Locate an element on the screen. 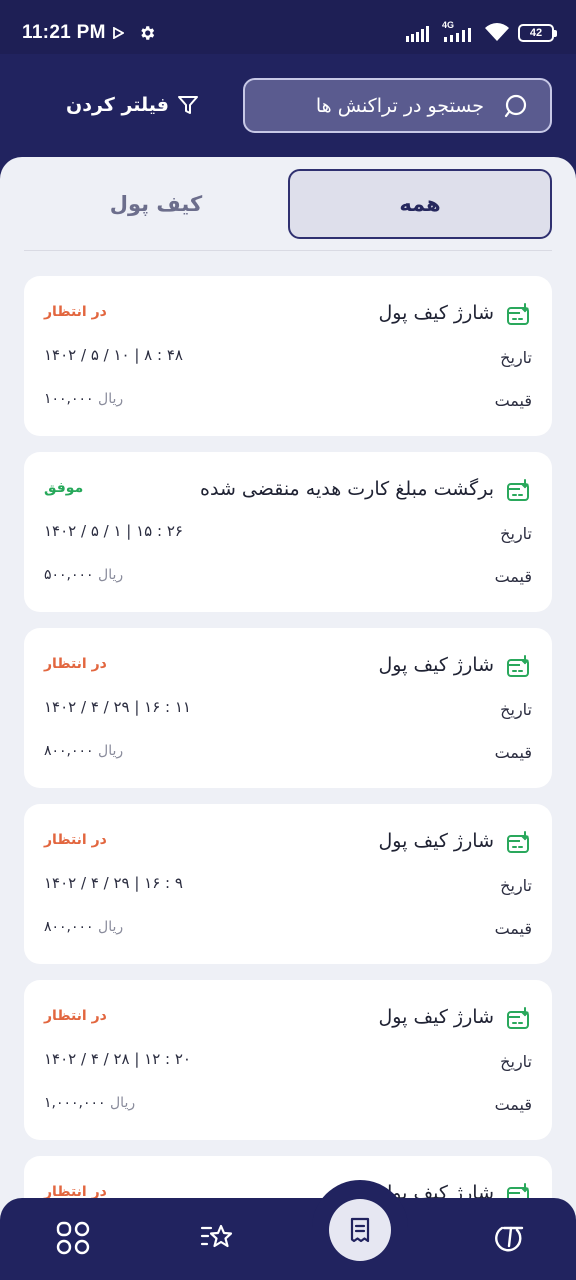 The height and width of the screenshot is (1280, 576). filter-button: فیلتر کردن is located at coordinates (132, 105).